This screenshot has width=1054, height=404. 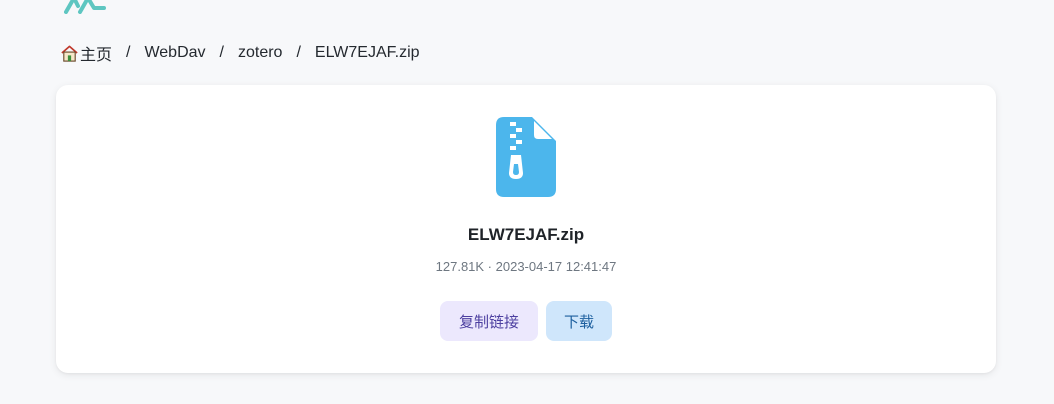 I want to click on breadcrumb-home-label: 主页, so click(x=96, y=55).